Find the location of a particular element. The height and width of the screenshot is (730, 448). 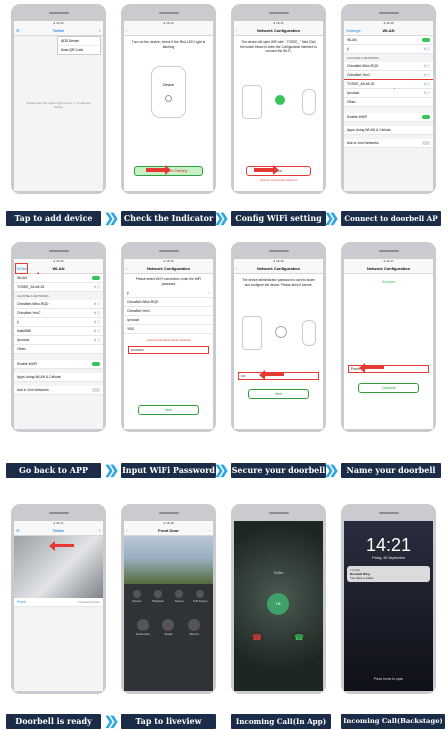

answer-button: ☎ is located at coordinates (299, 638).